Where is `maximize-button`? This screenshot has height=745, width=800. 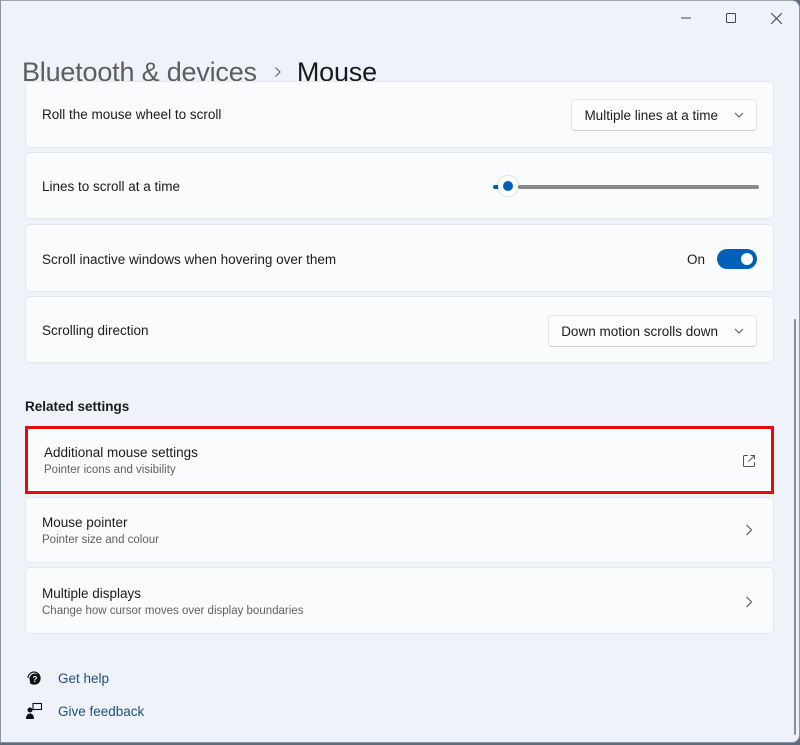
maximize-button is located at coordinates (731, 18).